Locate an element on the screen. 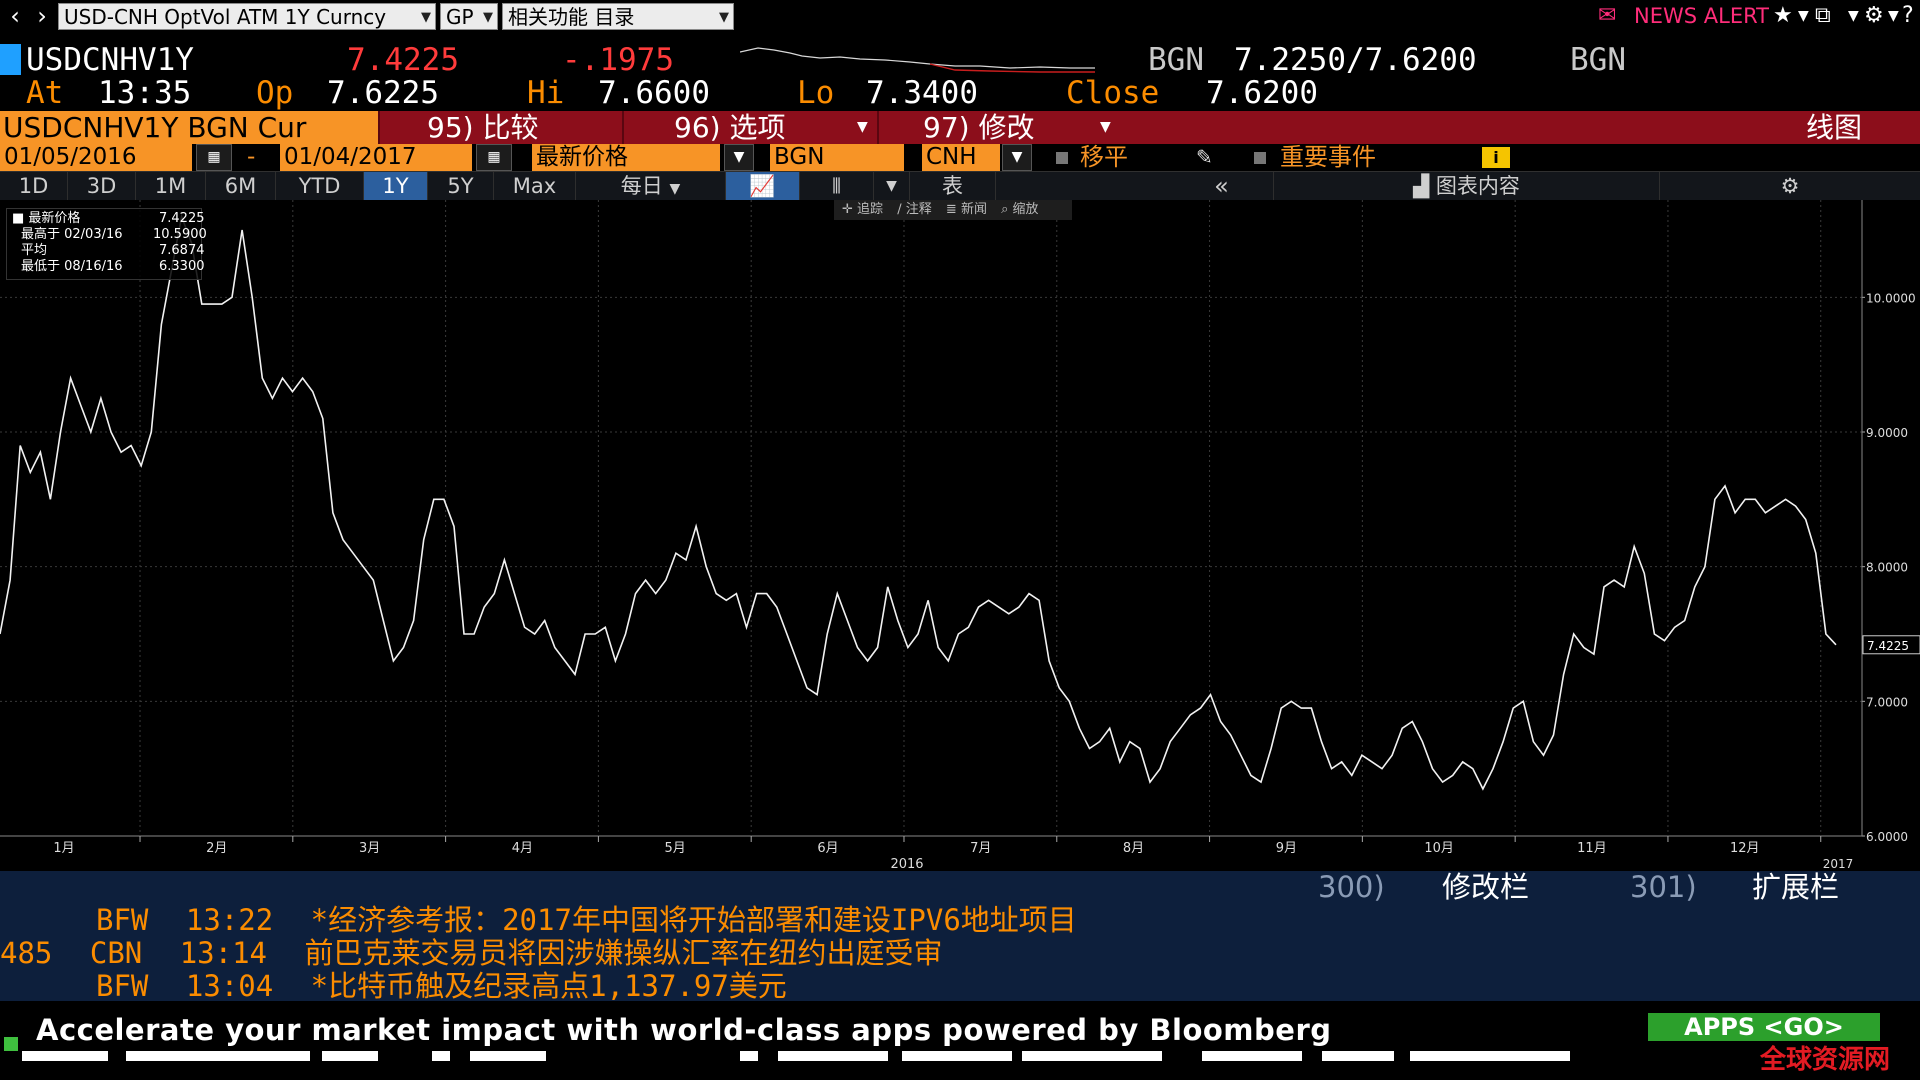 This screenshot has width=1920, height=1080. favorite-star-icon: ★ is located at coordinates (1783, 16).